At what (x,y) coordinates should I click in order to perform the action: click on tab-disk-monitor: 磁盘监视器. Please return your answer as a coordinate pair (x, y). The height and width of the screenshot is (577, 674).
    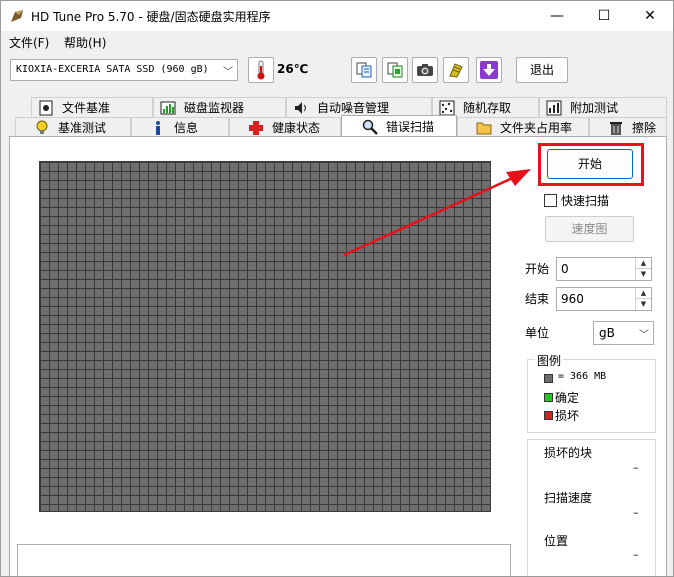
    Looking at the image, I should click on (219, 107).